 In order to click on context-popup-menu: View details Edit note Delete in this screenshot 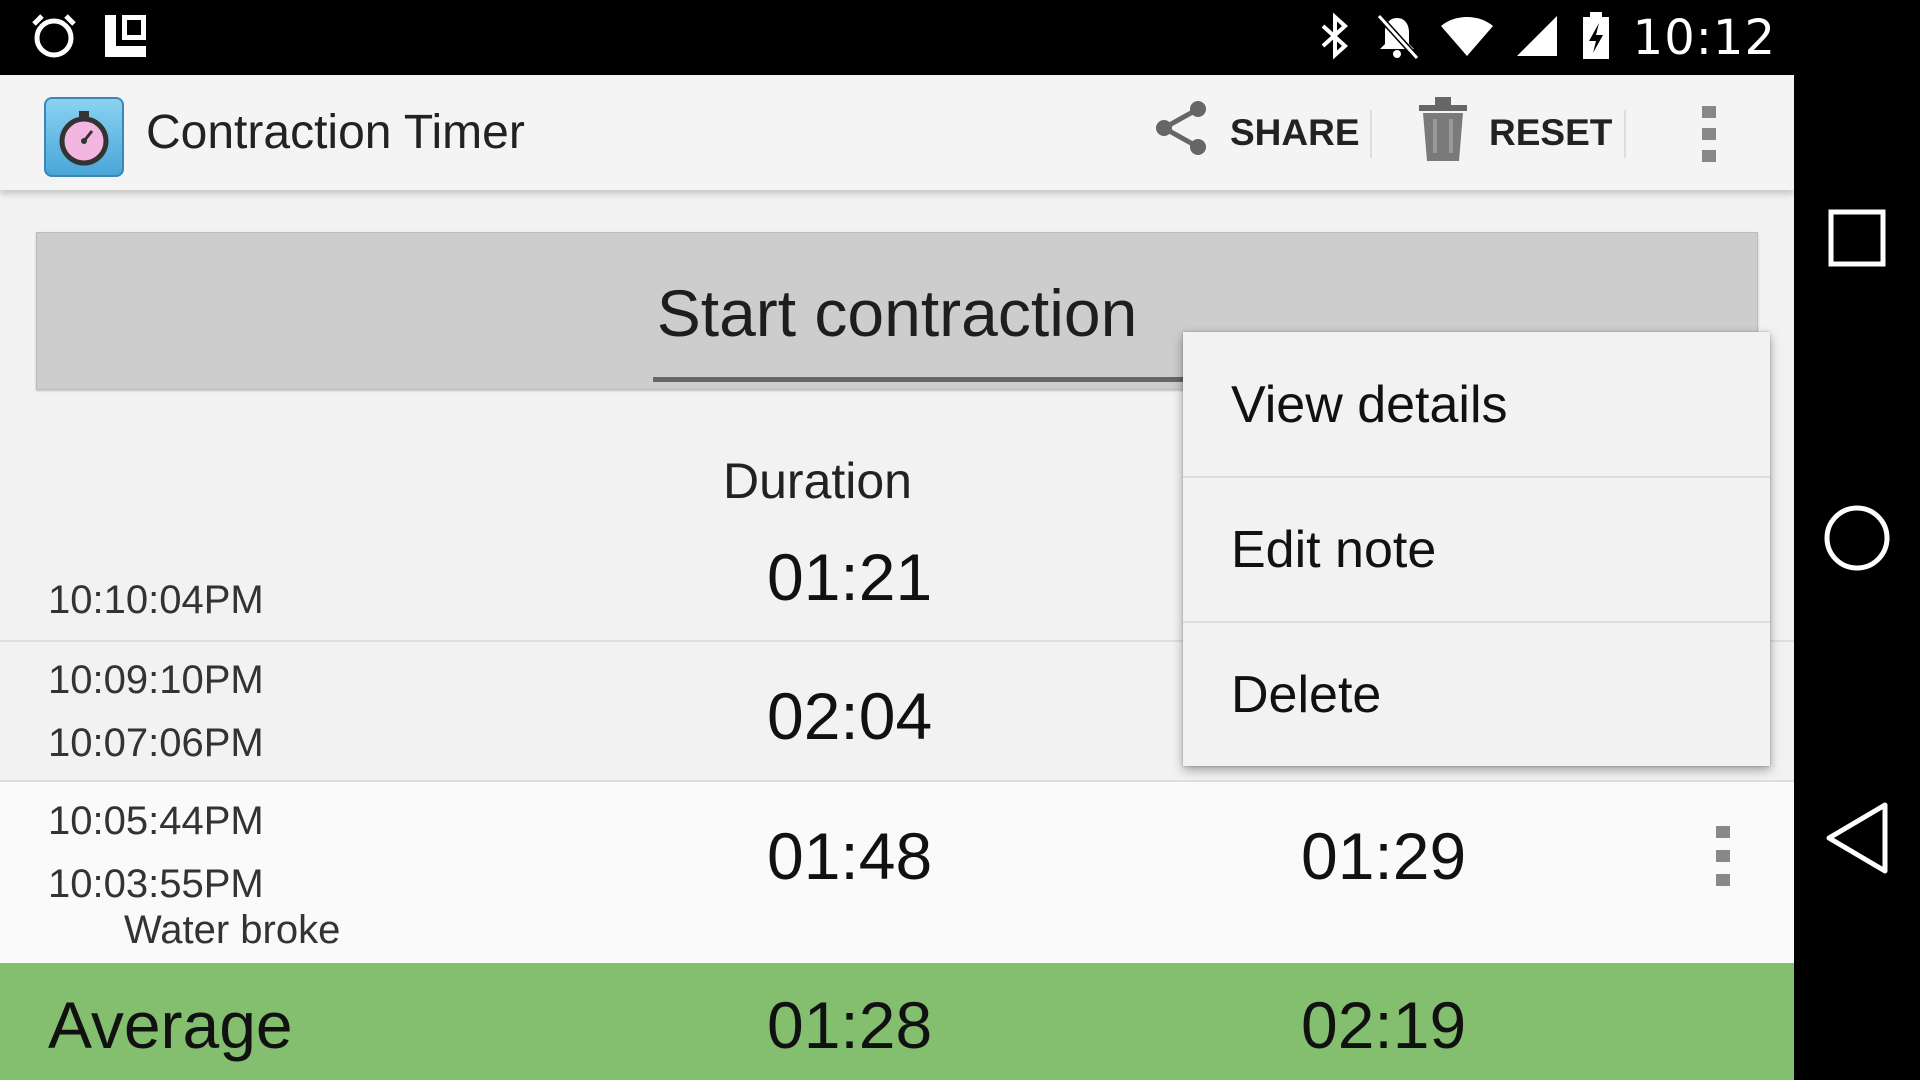, I will do `click(1476, 549)`.